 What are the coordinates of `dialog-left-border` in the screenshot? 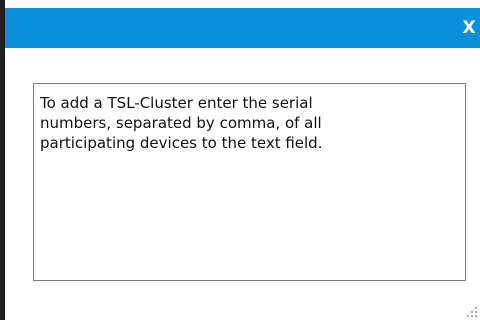 It's located at (2, 160).